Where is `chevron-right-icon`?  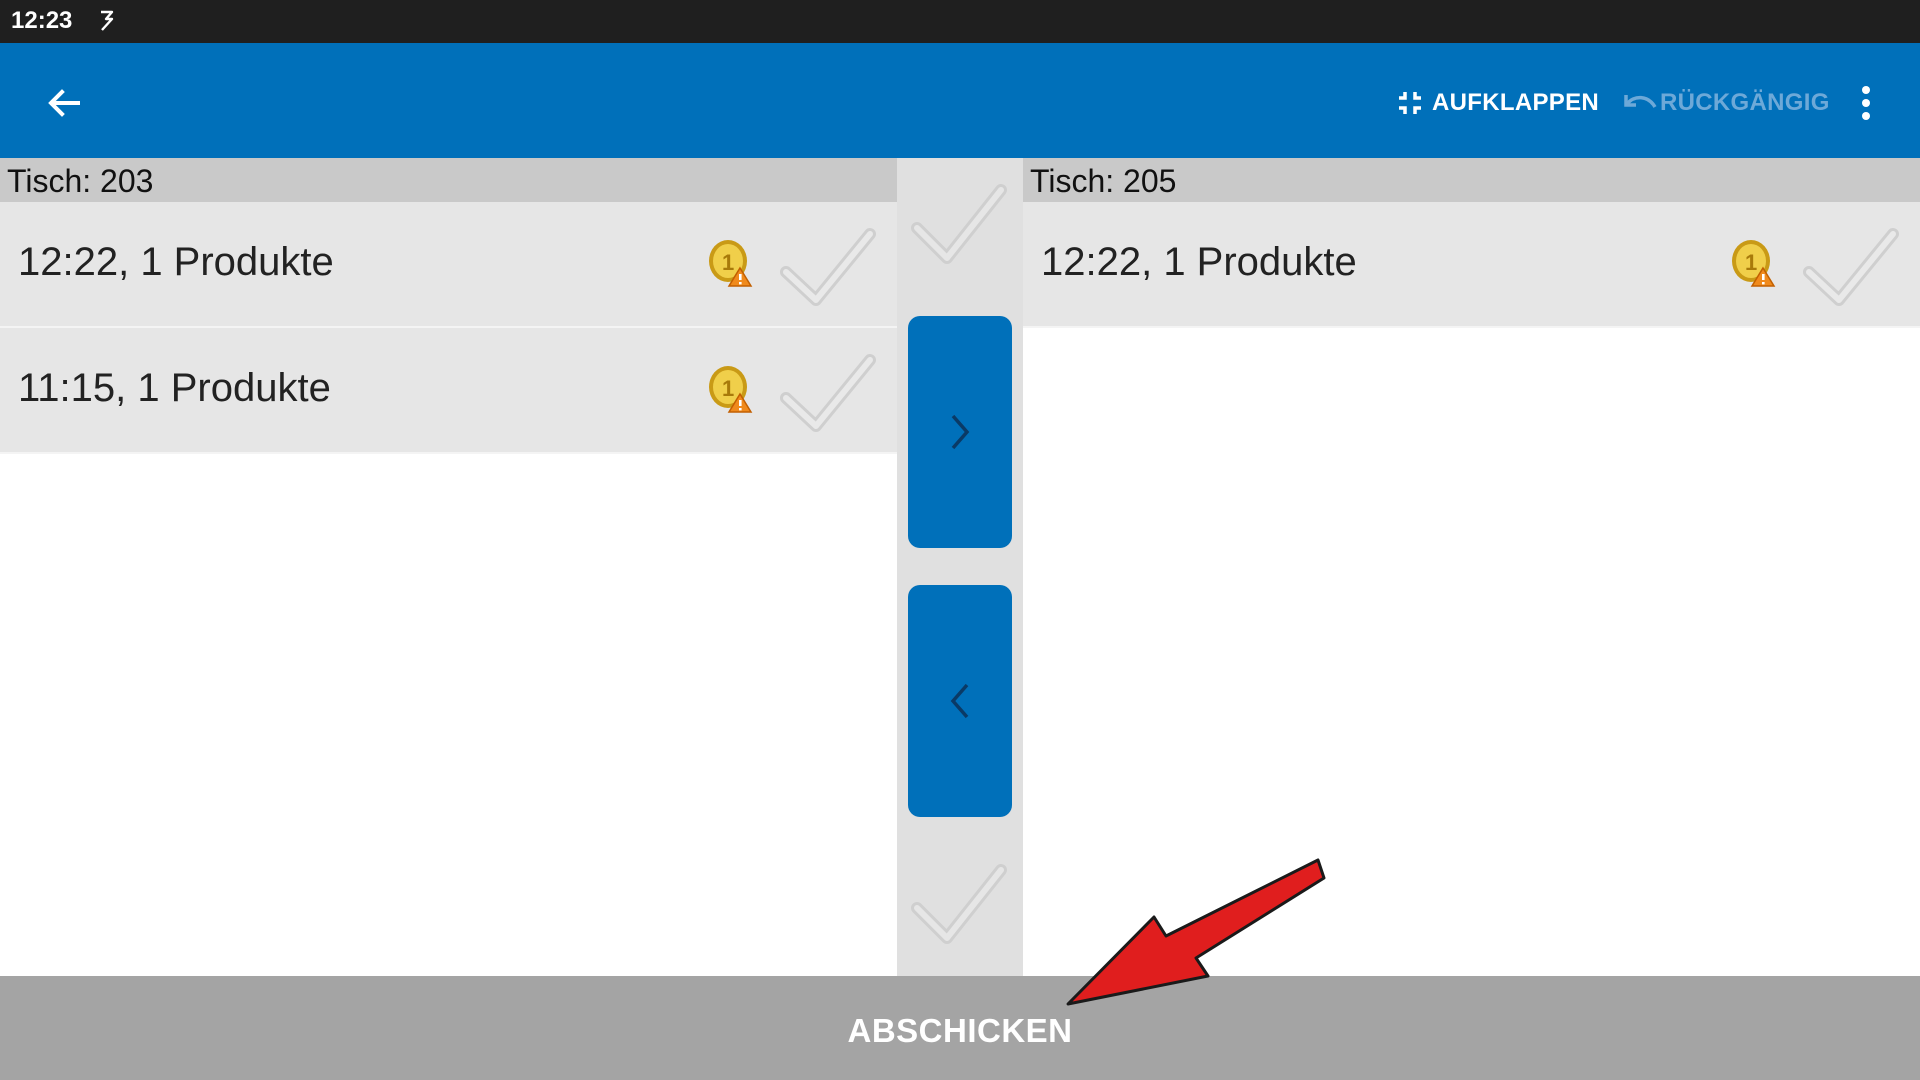 chevron-right-icon is located at coordinates (960, 432).